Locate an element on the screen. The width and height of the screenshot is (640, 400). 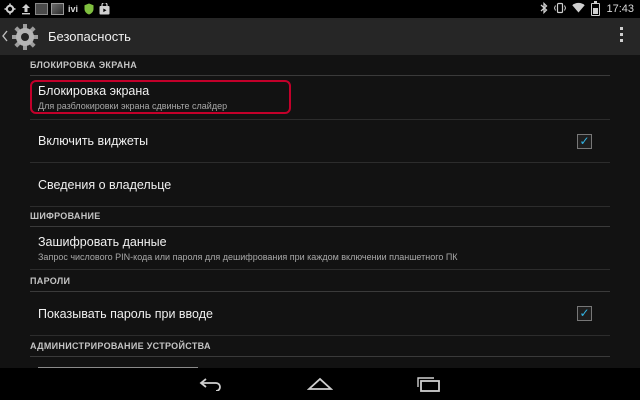
gear-notification-icon is located at coordinates (9, 9).